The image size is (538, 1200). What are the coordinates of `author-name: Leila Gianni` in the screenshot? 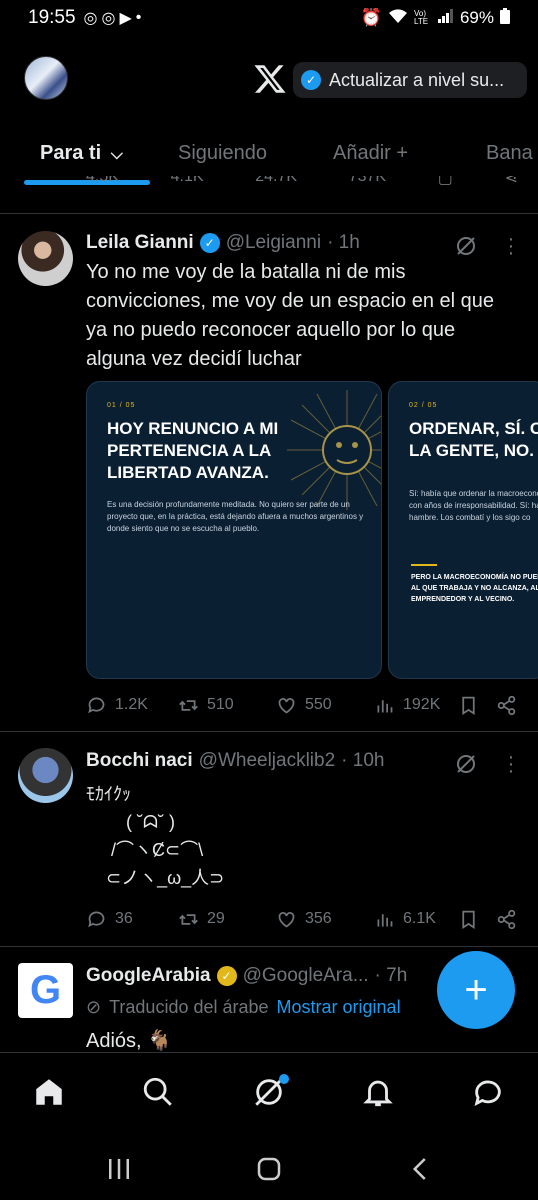 It's located at (140, 243).